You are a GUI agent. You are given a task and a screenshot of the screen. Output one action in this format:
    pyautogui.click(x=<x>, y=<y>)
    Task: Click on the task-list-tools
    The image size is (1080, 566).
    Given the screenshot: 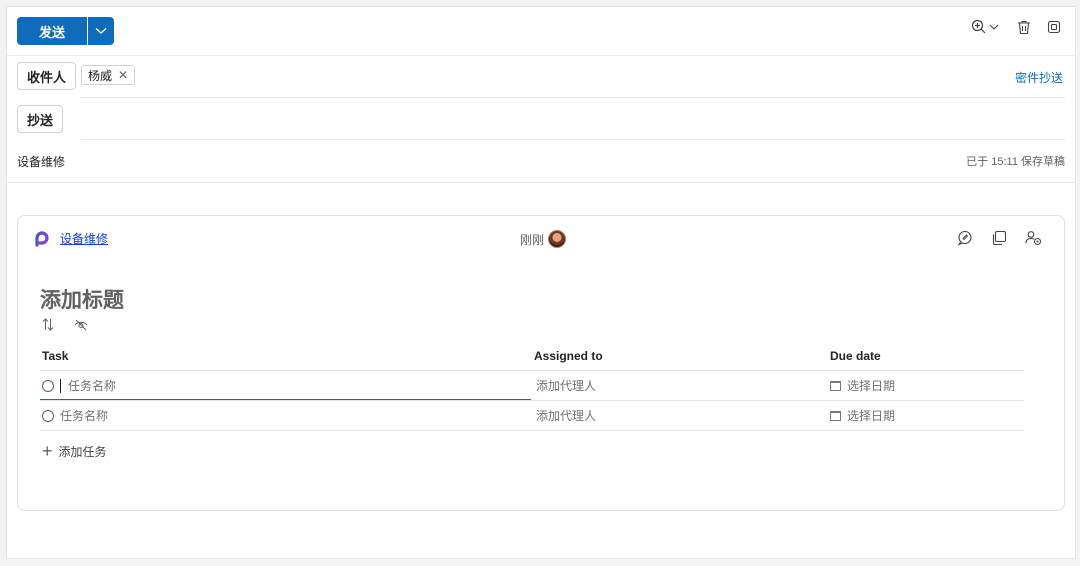 What is the action you would take?
    pyautogui.click(x=65, y=327)
    